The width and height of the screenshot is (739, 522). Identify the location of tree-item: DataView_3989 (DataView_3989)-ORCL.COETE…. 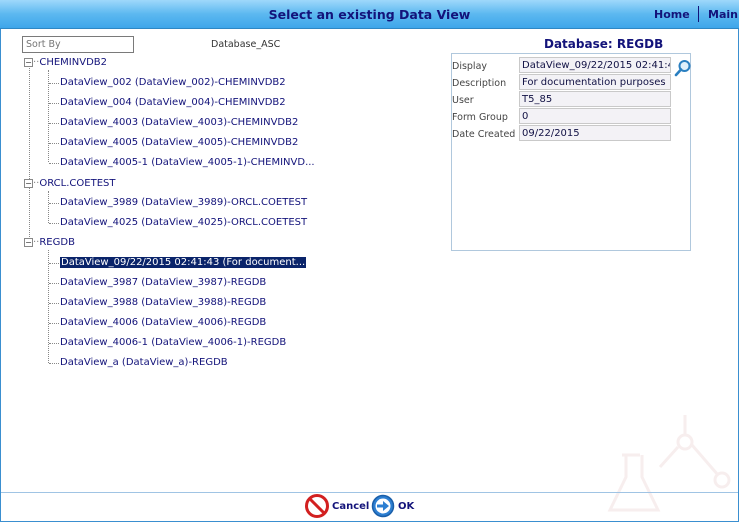
(183, 203).